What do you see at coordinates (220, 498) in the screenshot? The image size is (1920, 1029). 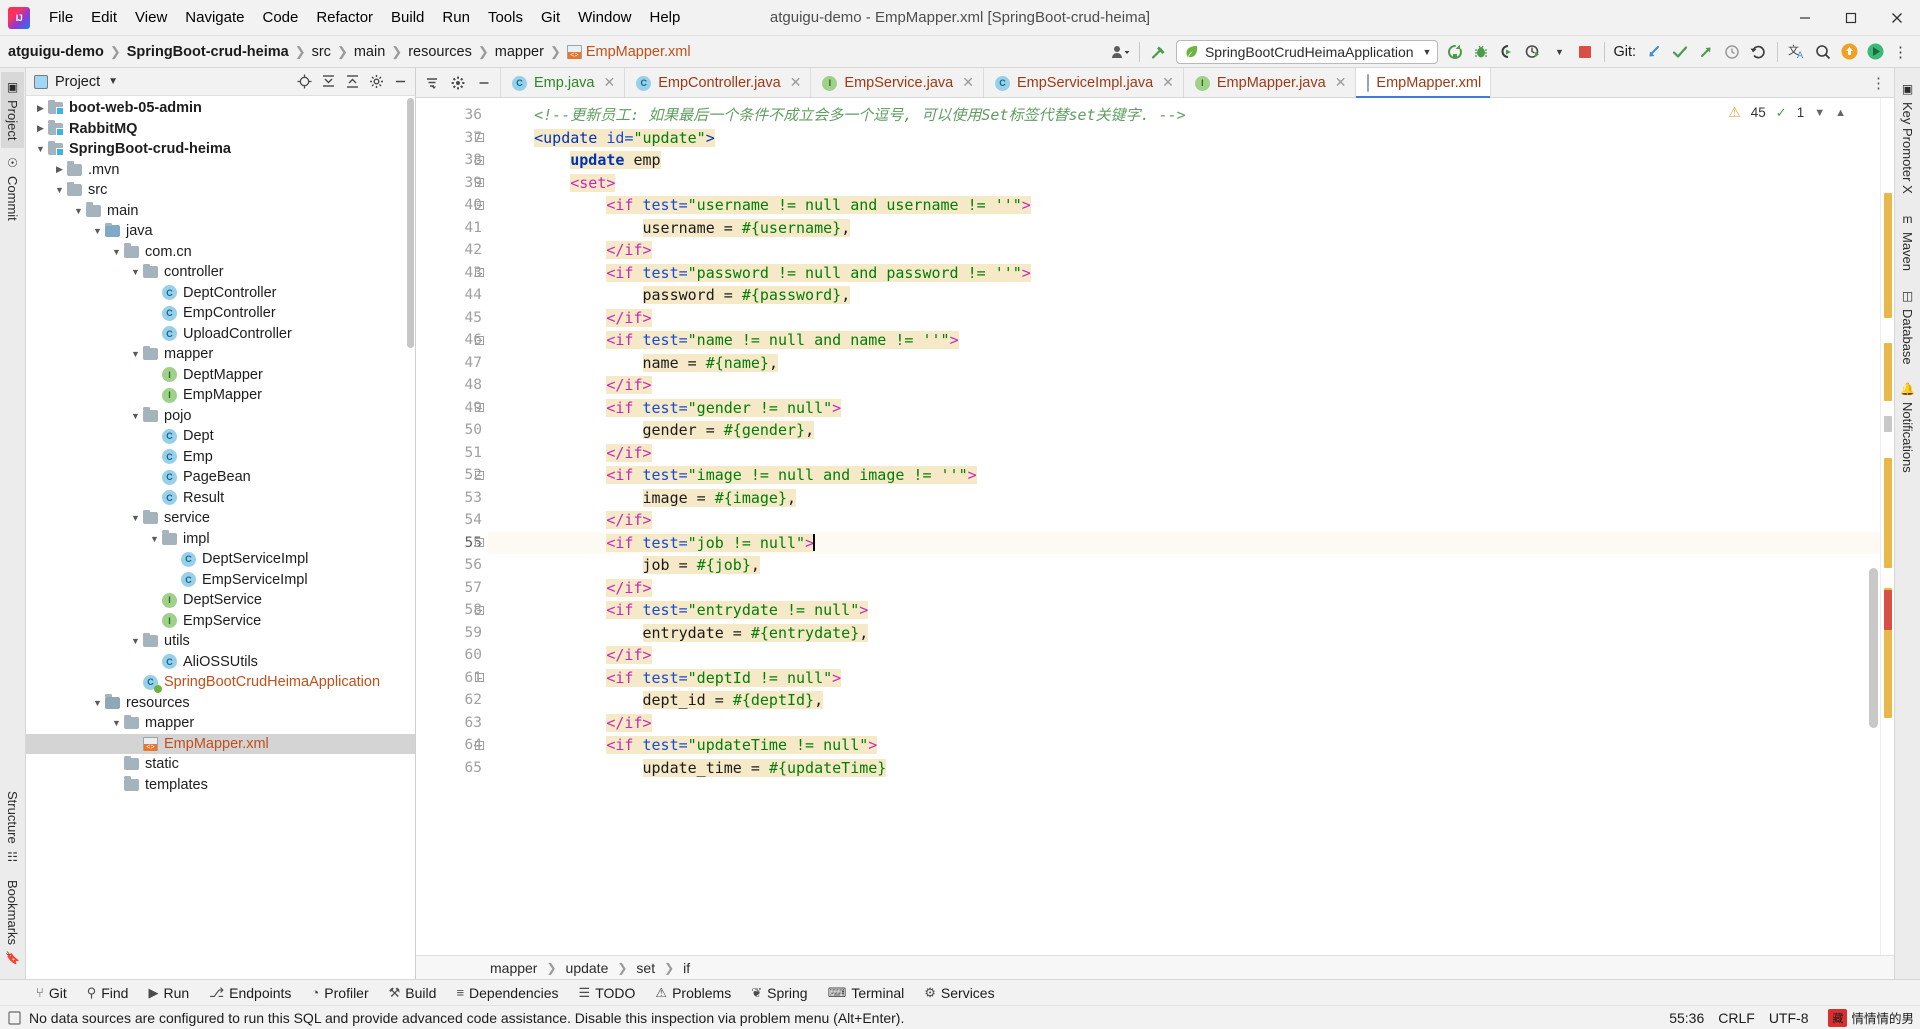 I see `tree-node-result: C Result` at bounding box center [220, 498].